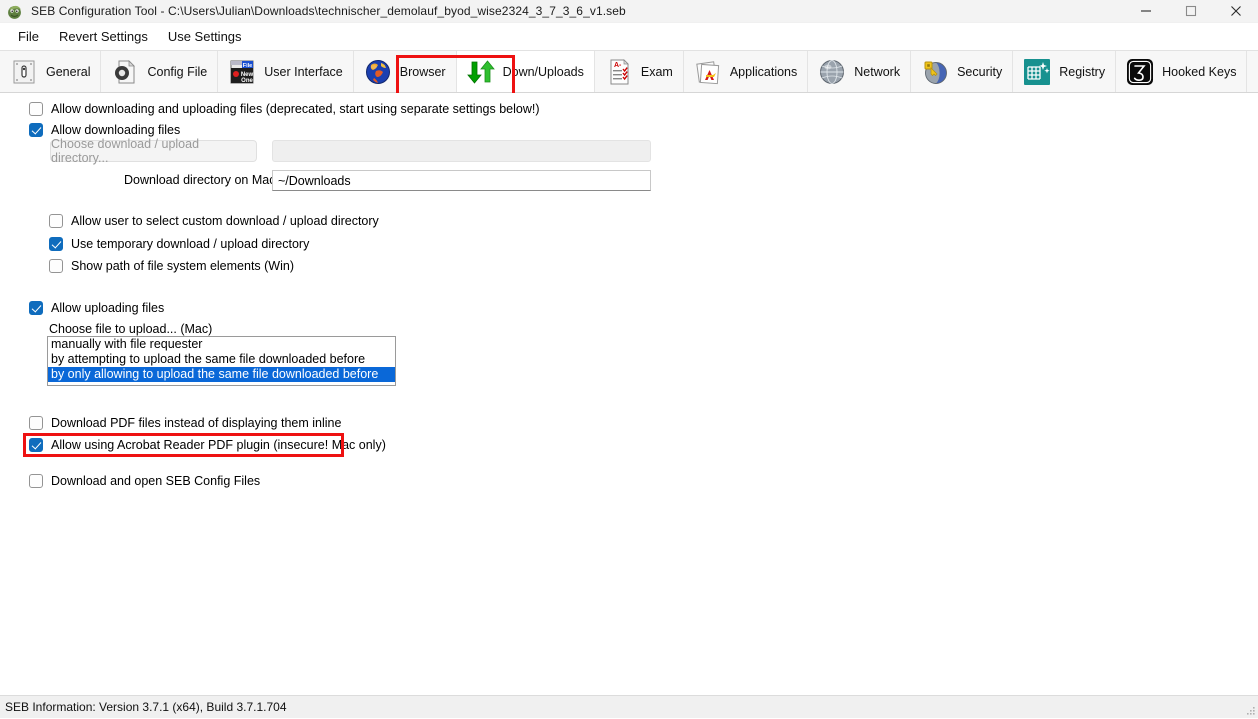 The height and width of the screenshot is (719, 1258). Describe the element at coordinates (877, 71) in the screenshot. I see `tab-label-network: Network` at that location.